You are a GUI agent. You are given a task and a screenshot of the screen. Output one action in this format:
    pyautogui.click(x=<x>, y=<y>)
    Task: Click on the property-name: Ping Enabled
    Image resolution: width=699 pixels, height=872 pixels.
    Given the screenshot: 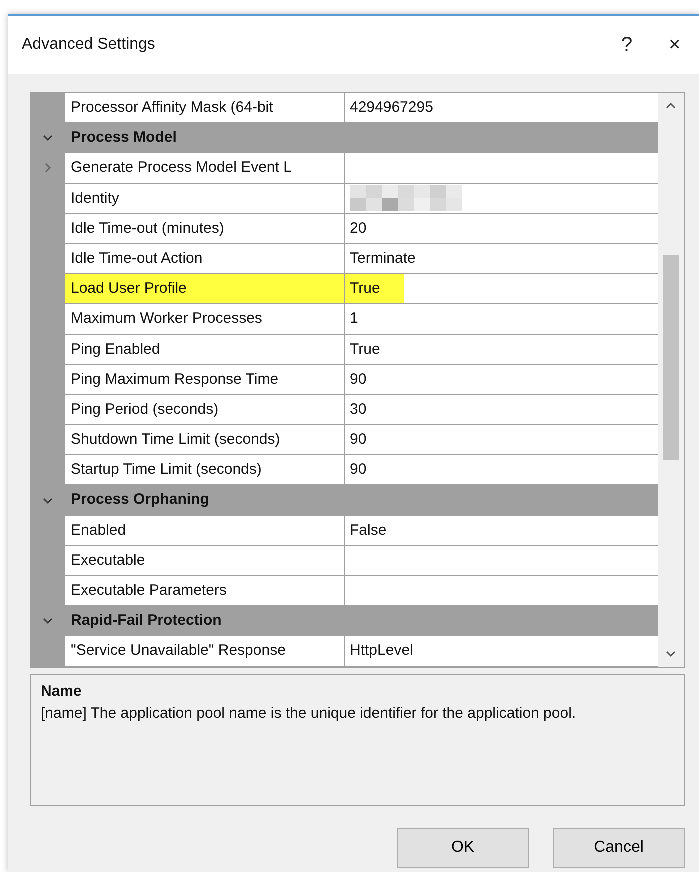 What is the action you would take?
    pyautogui.click(x=205, y=349)
    